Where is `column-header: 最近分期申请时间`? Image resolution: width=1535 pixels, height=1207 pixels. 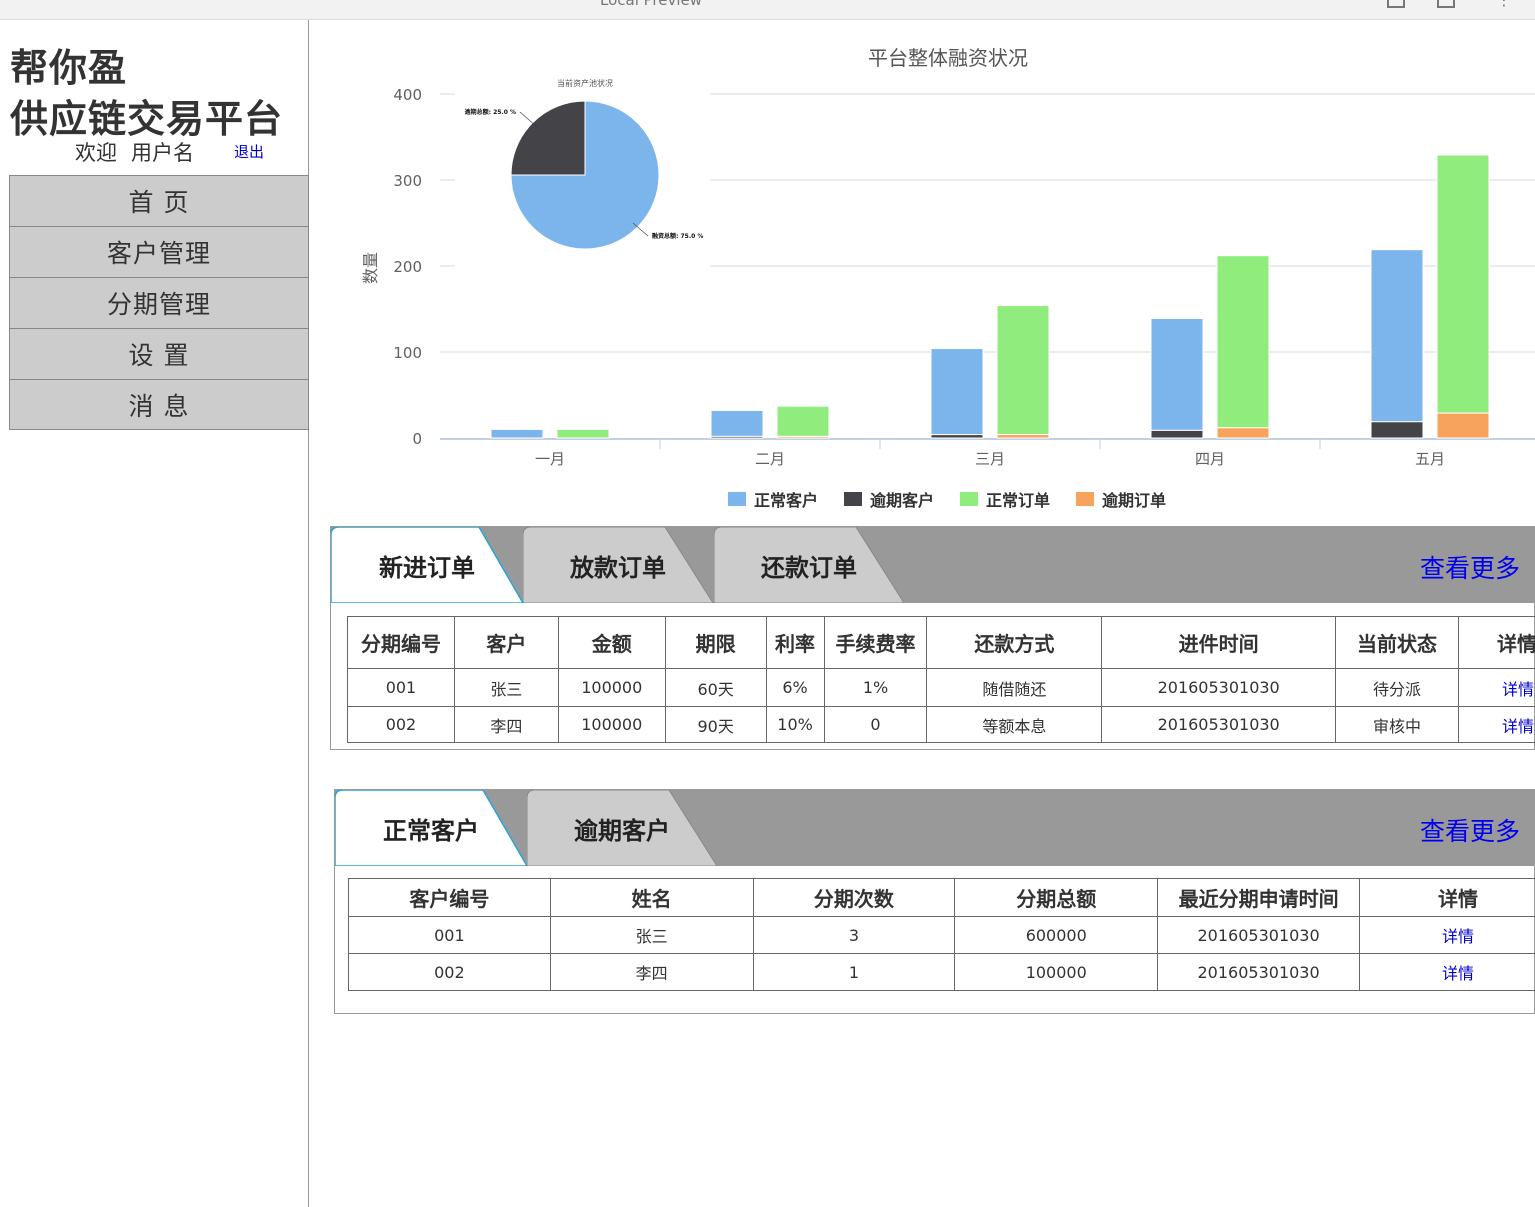 column-header: 最近分期申请时间 is located at coordinates (1259, 897).